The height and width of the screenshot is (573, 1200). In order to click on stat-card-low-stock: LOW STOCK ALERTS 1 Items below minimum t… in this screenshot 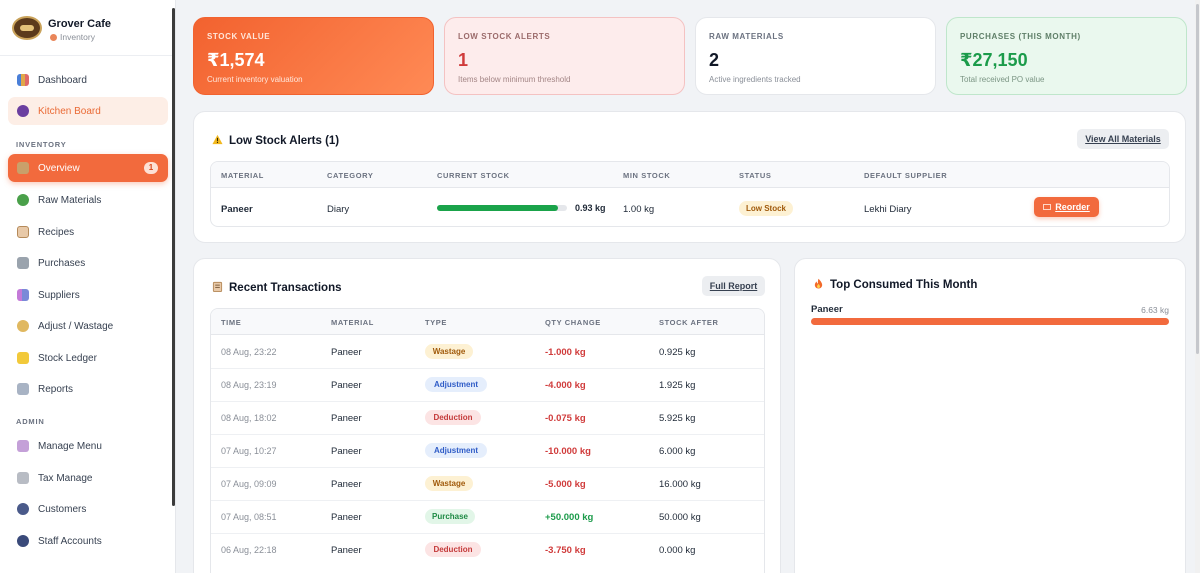, I will do `click(564, 56)`.